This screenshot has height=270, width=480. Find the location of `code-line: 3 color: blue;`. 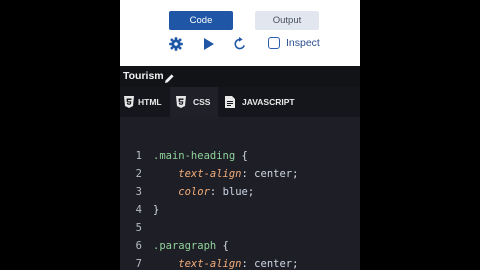

code-line: 3 color: blue; is located at coordinates (240, 192).